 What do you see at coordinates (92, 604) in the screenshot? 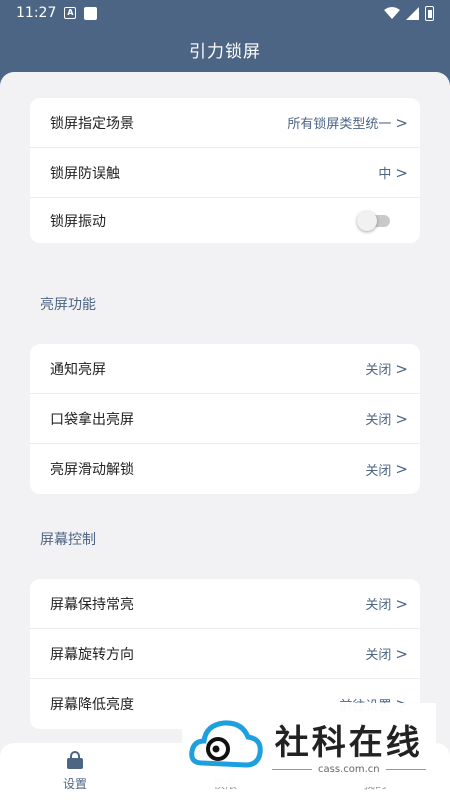
I see `row-label: 屏幕保持常亮` at bounding box center [92, 604].